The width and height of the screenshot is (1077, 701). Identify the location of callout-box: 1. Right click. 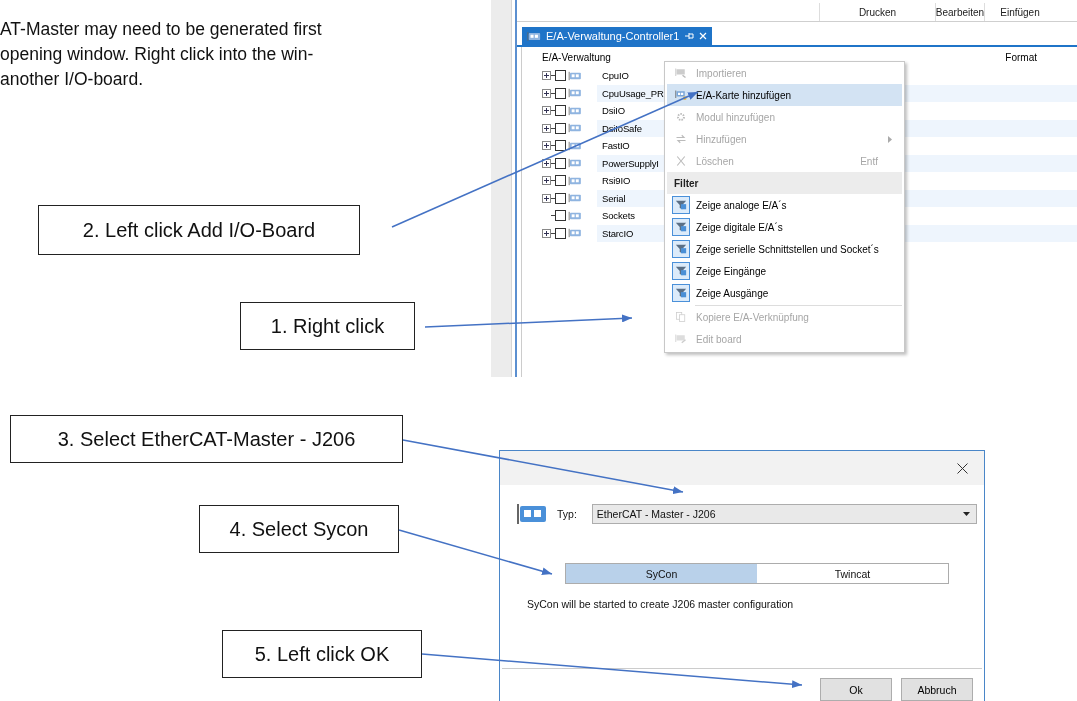
(327, 326).